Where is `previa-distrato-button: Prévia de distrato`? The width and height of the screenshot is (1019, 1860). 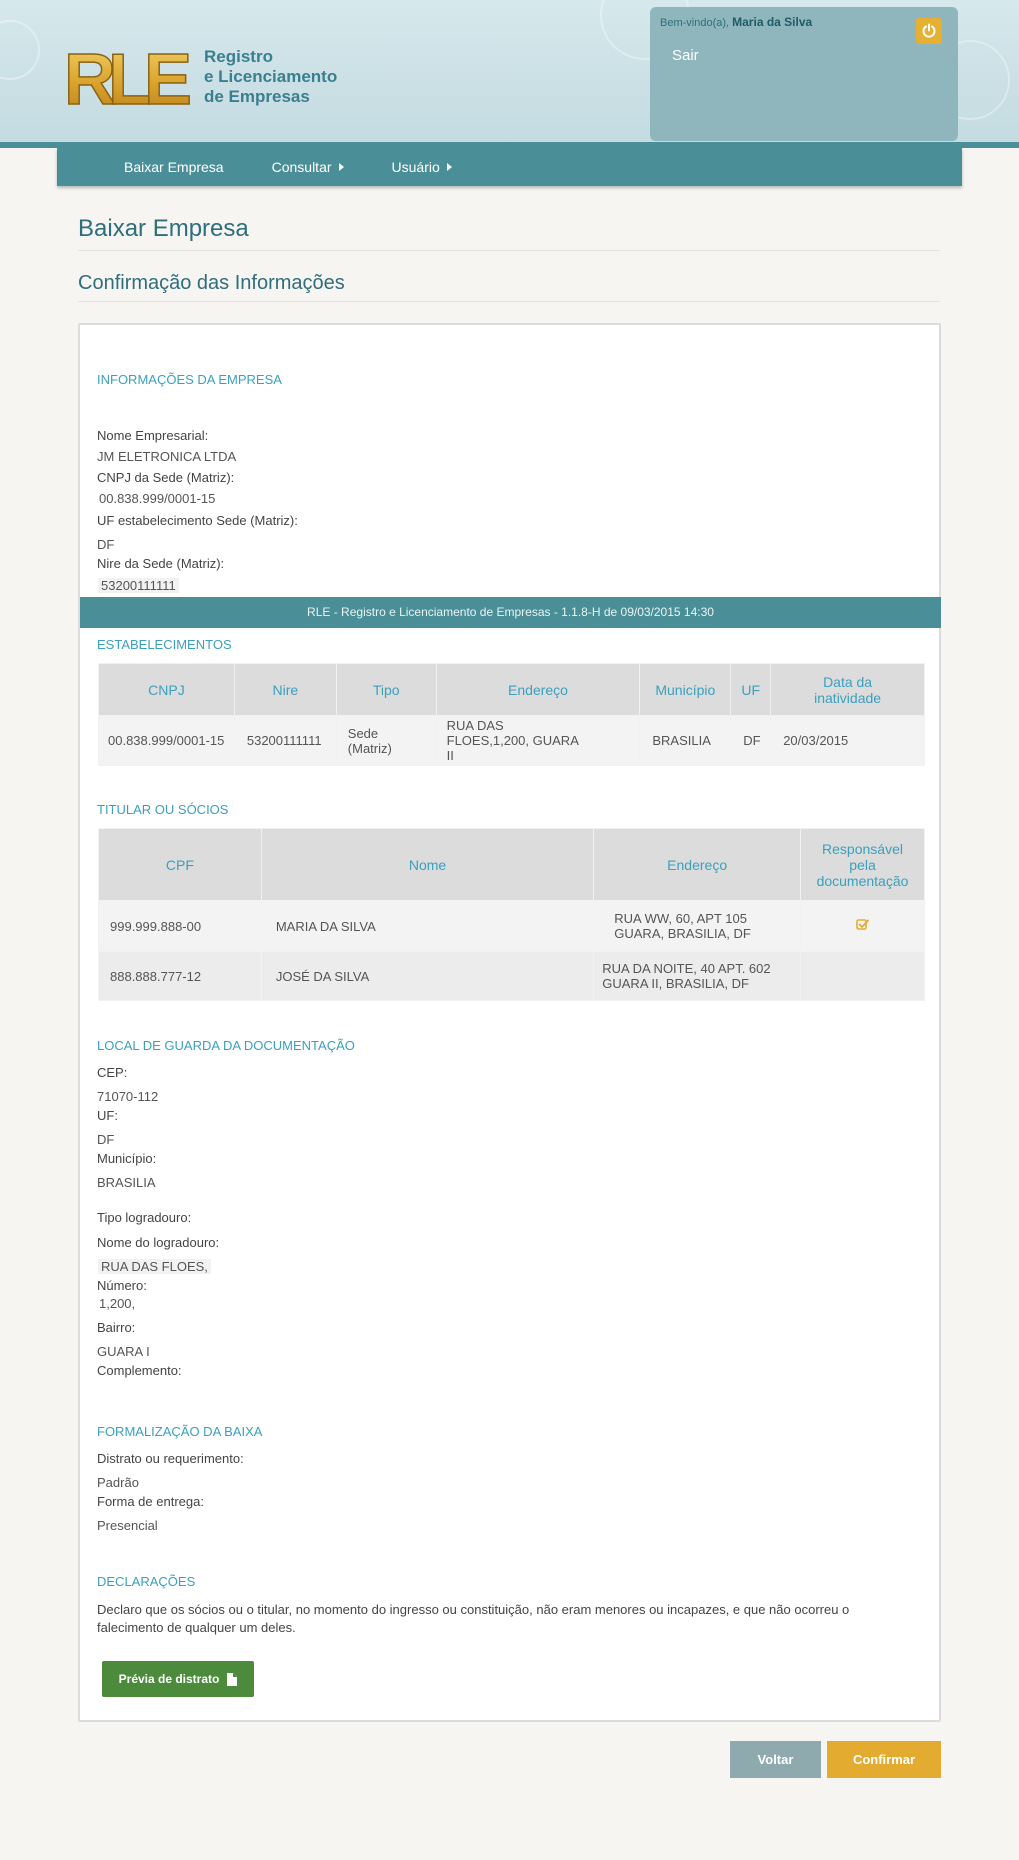 previa-distrato-button: Prévia de distrato is located at coordinates (178, 1679).